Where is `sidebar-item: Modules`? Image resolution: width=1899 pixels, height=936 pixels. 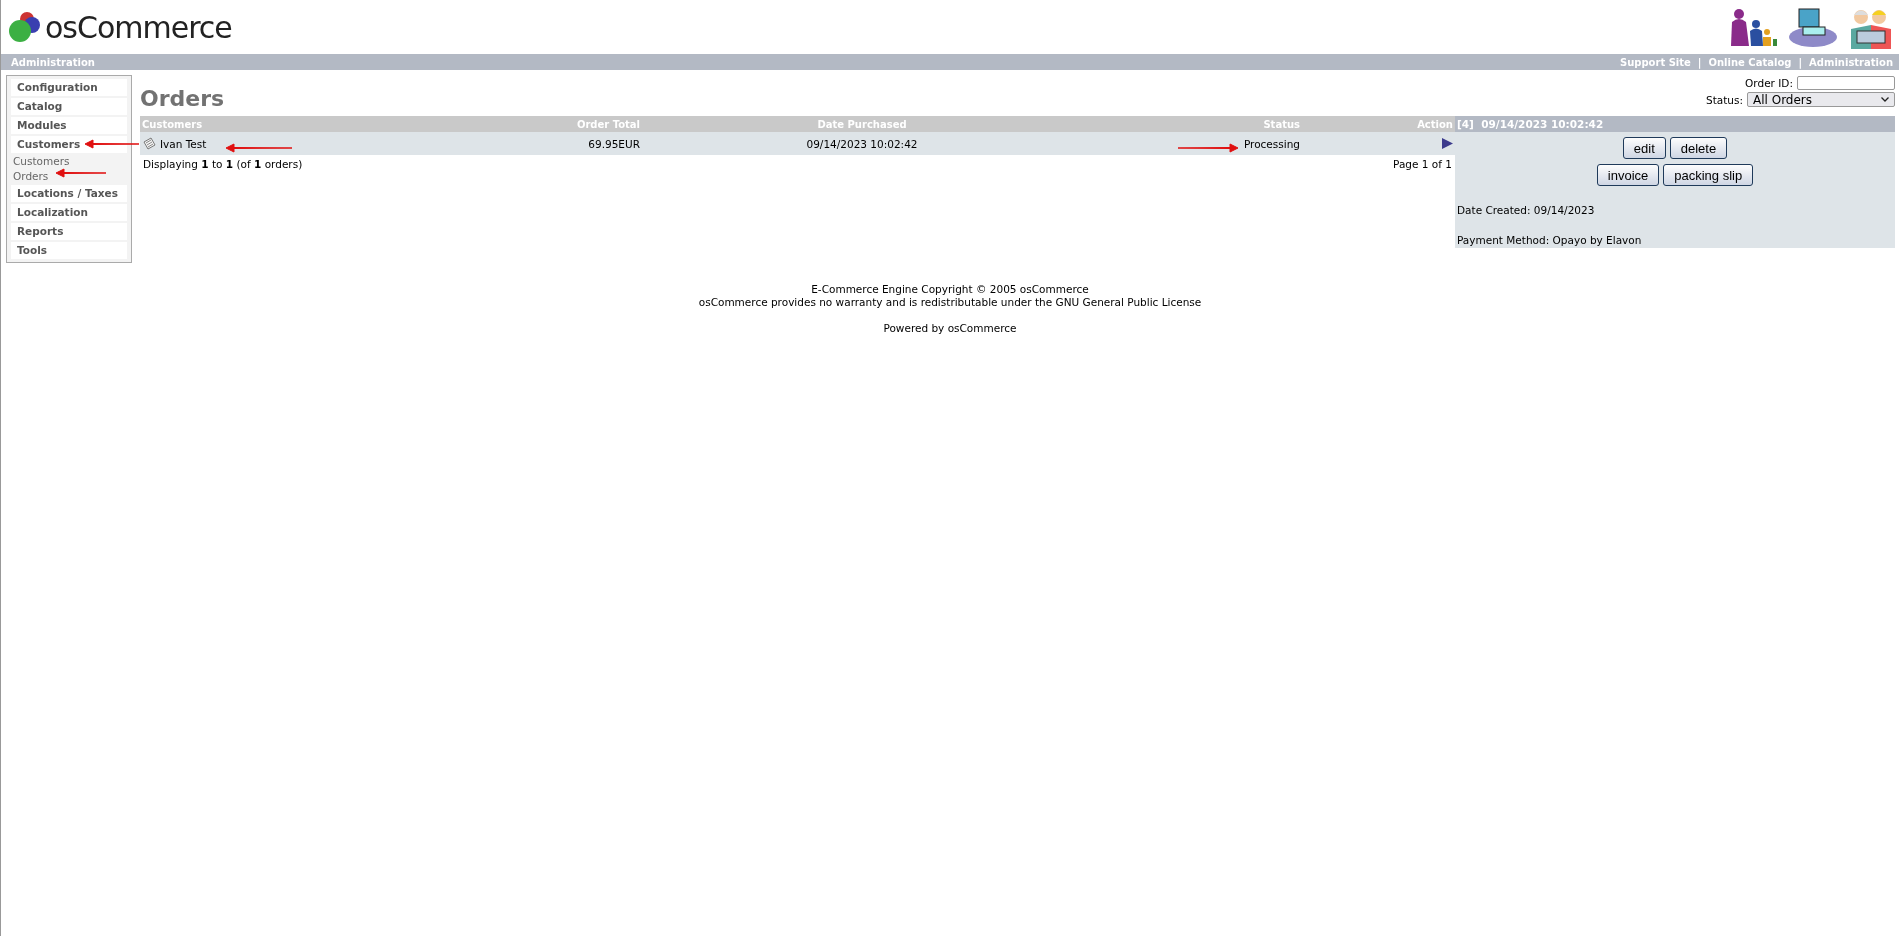 sidebar-item: Modules is located at coordinates (69, 125).